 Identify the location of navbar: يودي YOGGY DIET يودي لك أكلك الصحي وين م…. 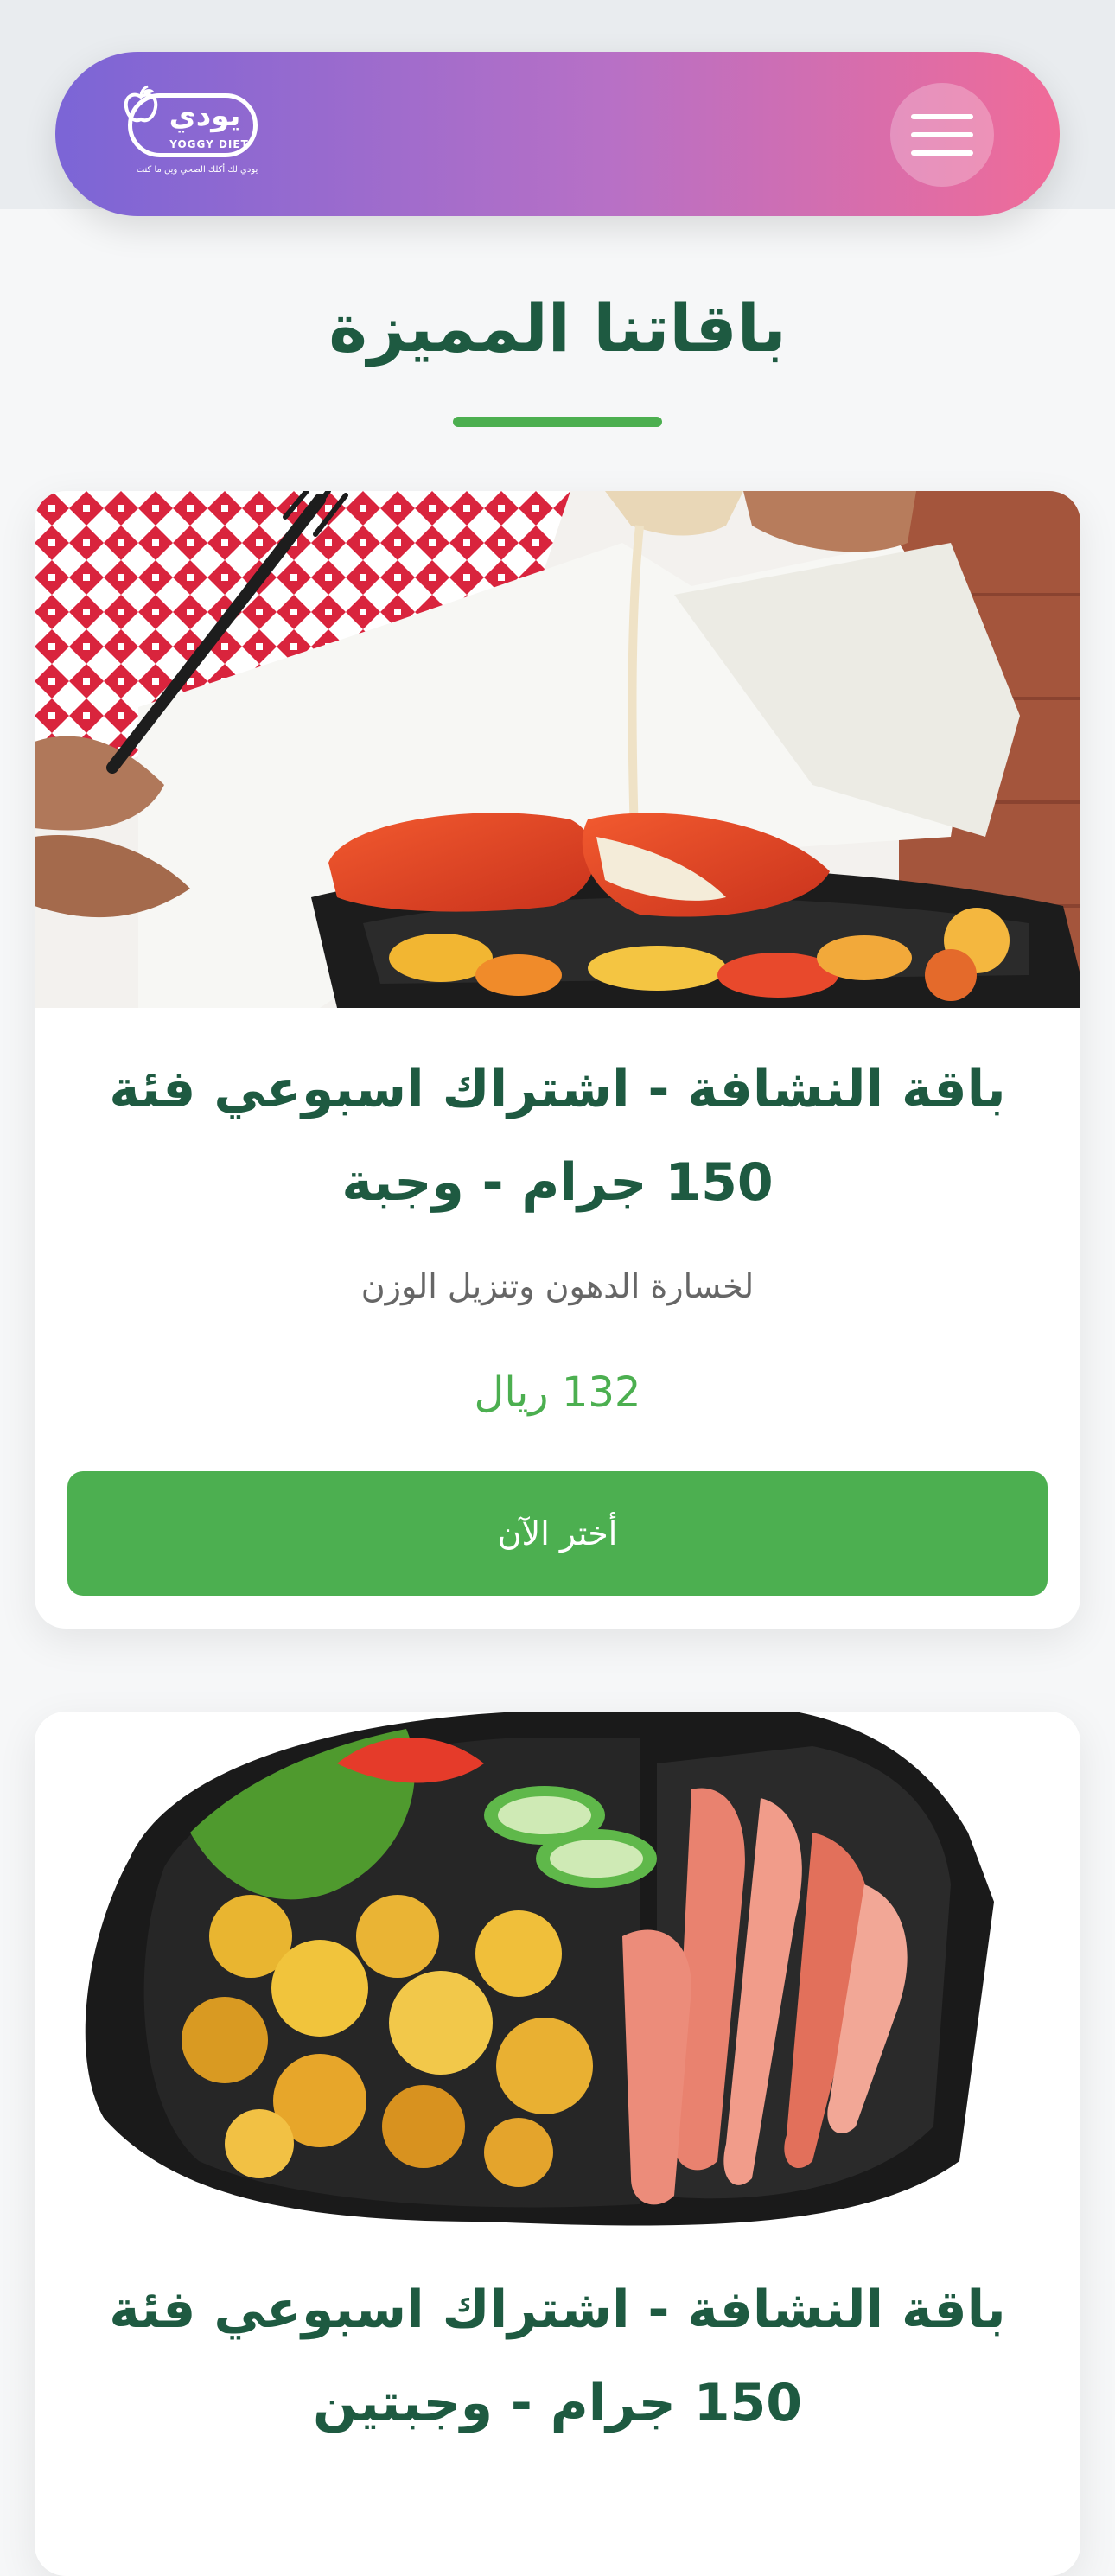
(557, 134).